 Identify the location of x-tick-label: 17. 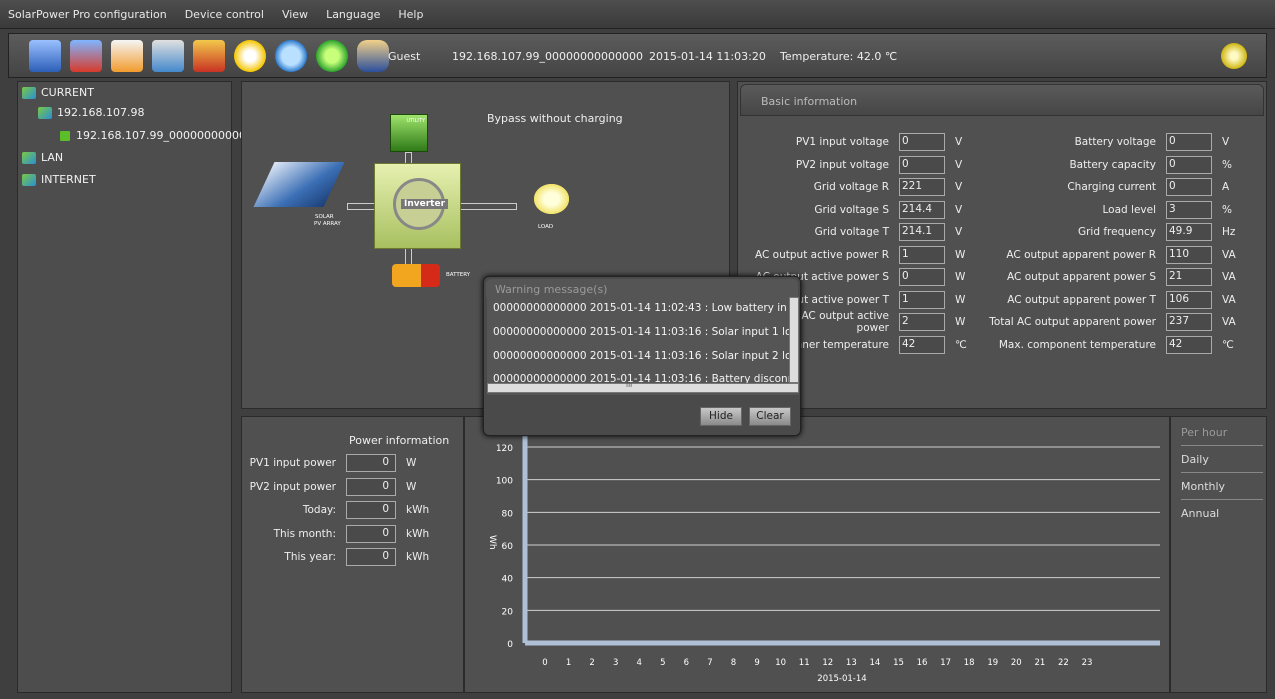
(945, 663).